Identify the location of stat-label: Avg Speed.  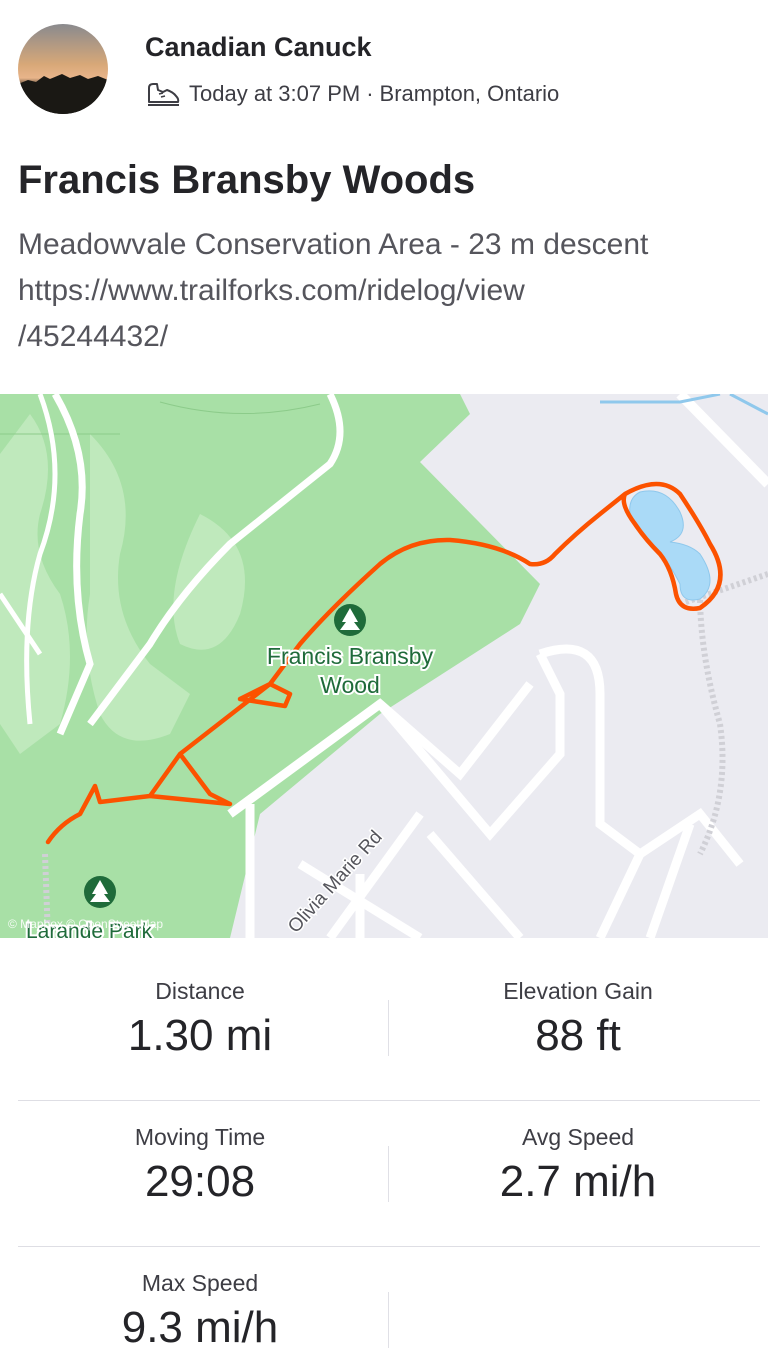
(578, 1137).